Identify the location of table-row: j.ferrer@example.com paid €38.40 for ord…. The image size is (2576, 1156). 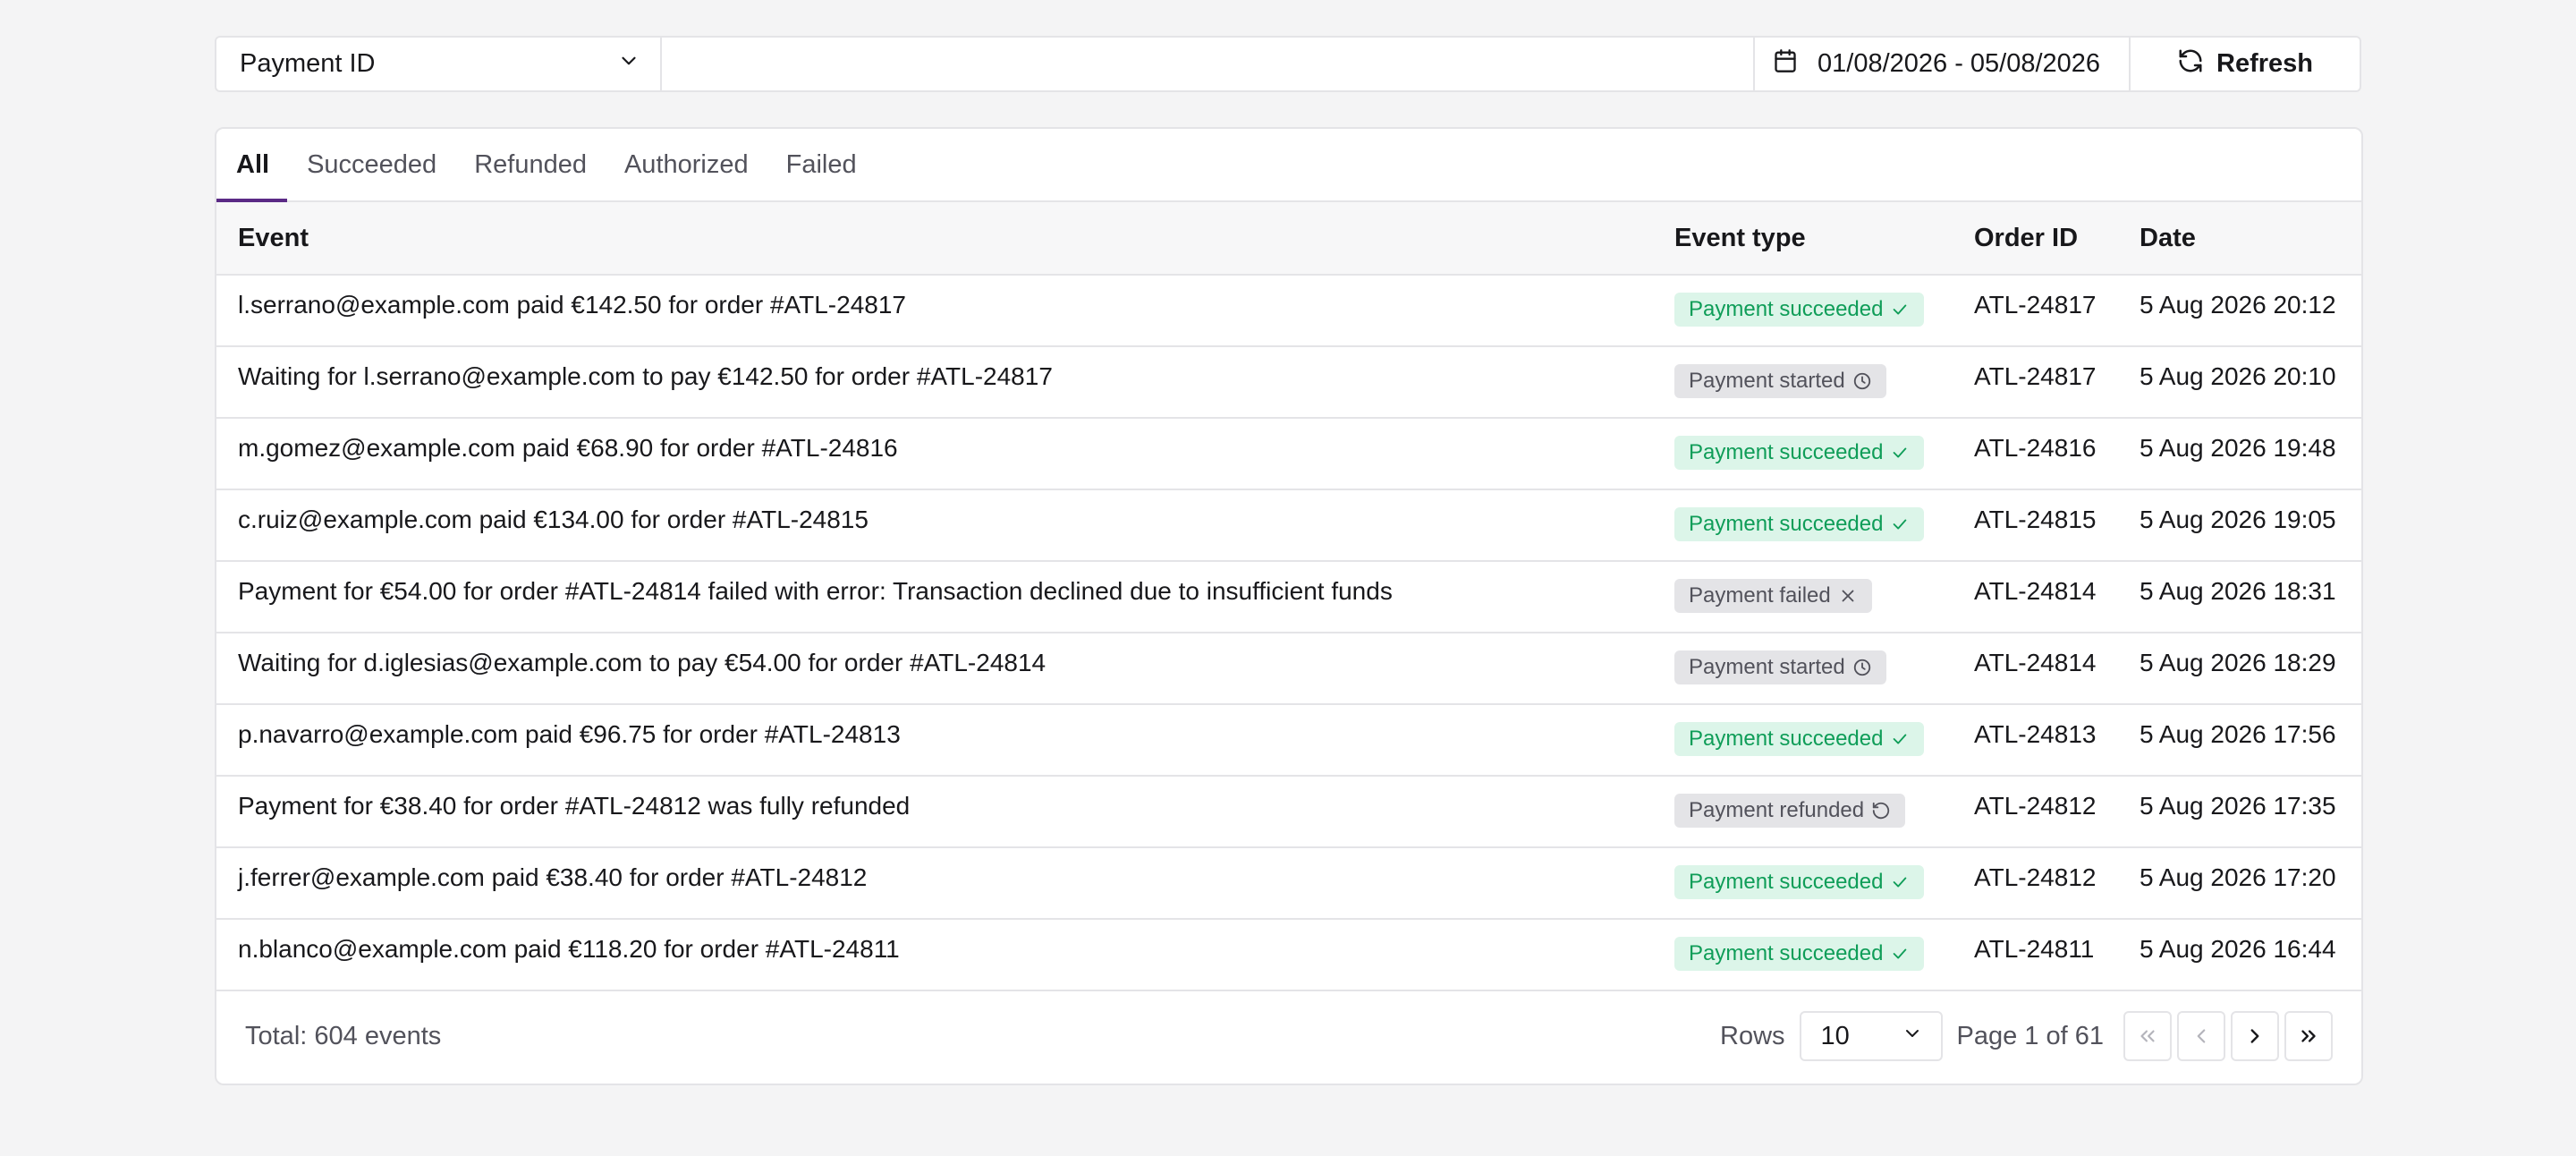
(1288, 883).